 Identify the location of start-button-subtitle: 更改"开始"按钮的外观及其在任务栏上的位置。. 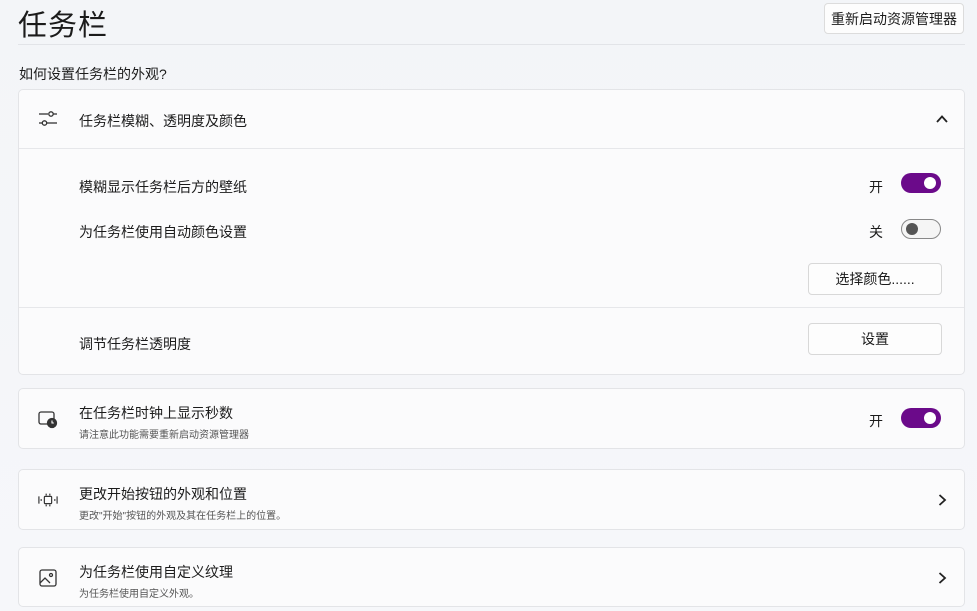
(183, 516).